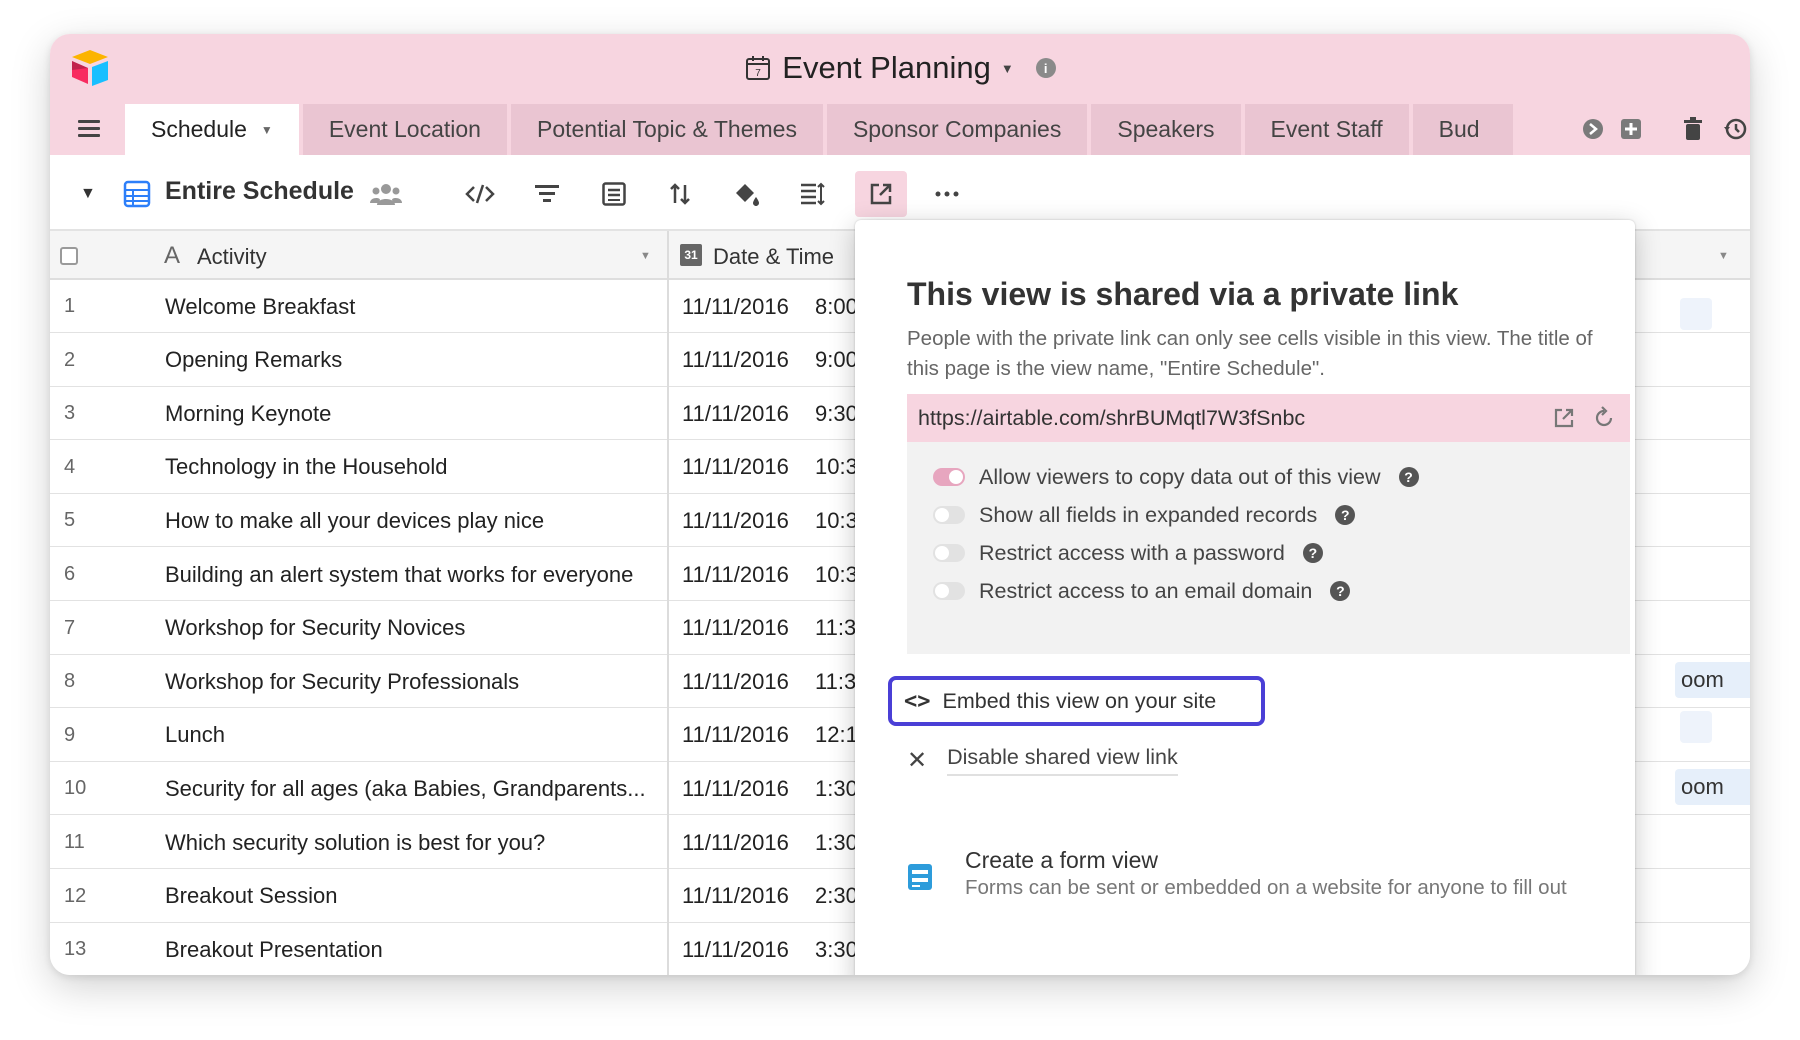 Image resolution: width=1800 pixels, height=1040 pixels. Describe the element at coordinates (480, 194) in the screenshot. I see `hide-fields-icon` at that location.